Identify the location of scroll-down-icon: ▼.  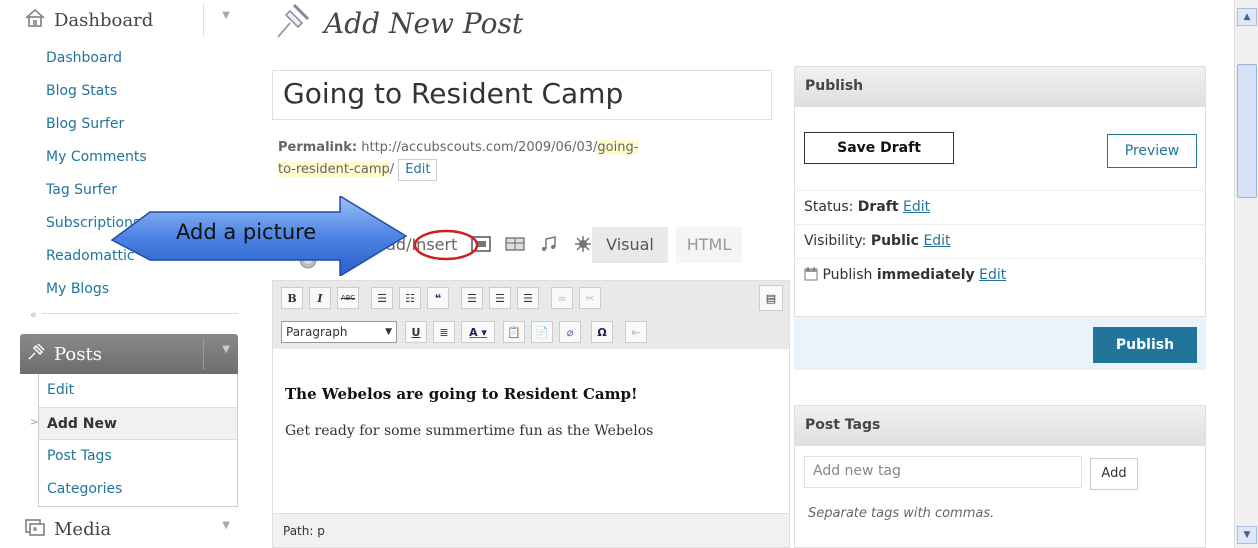
(1247, 535).